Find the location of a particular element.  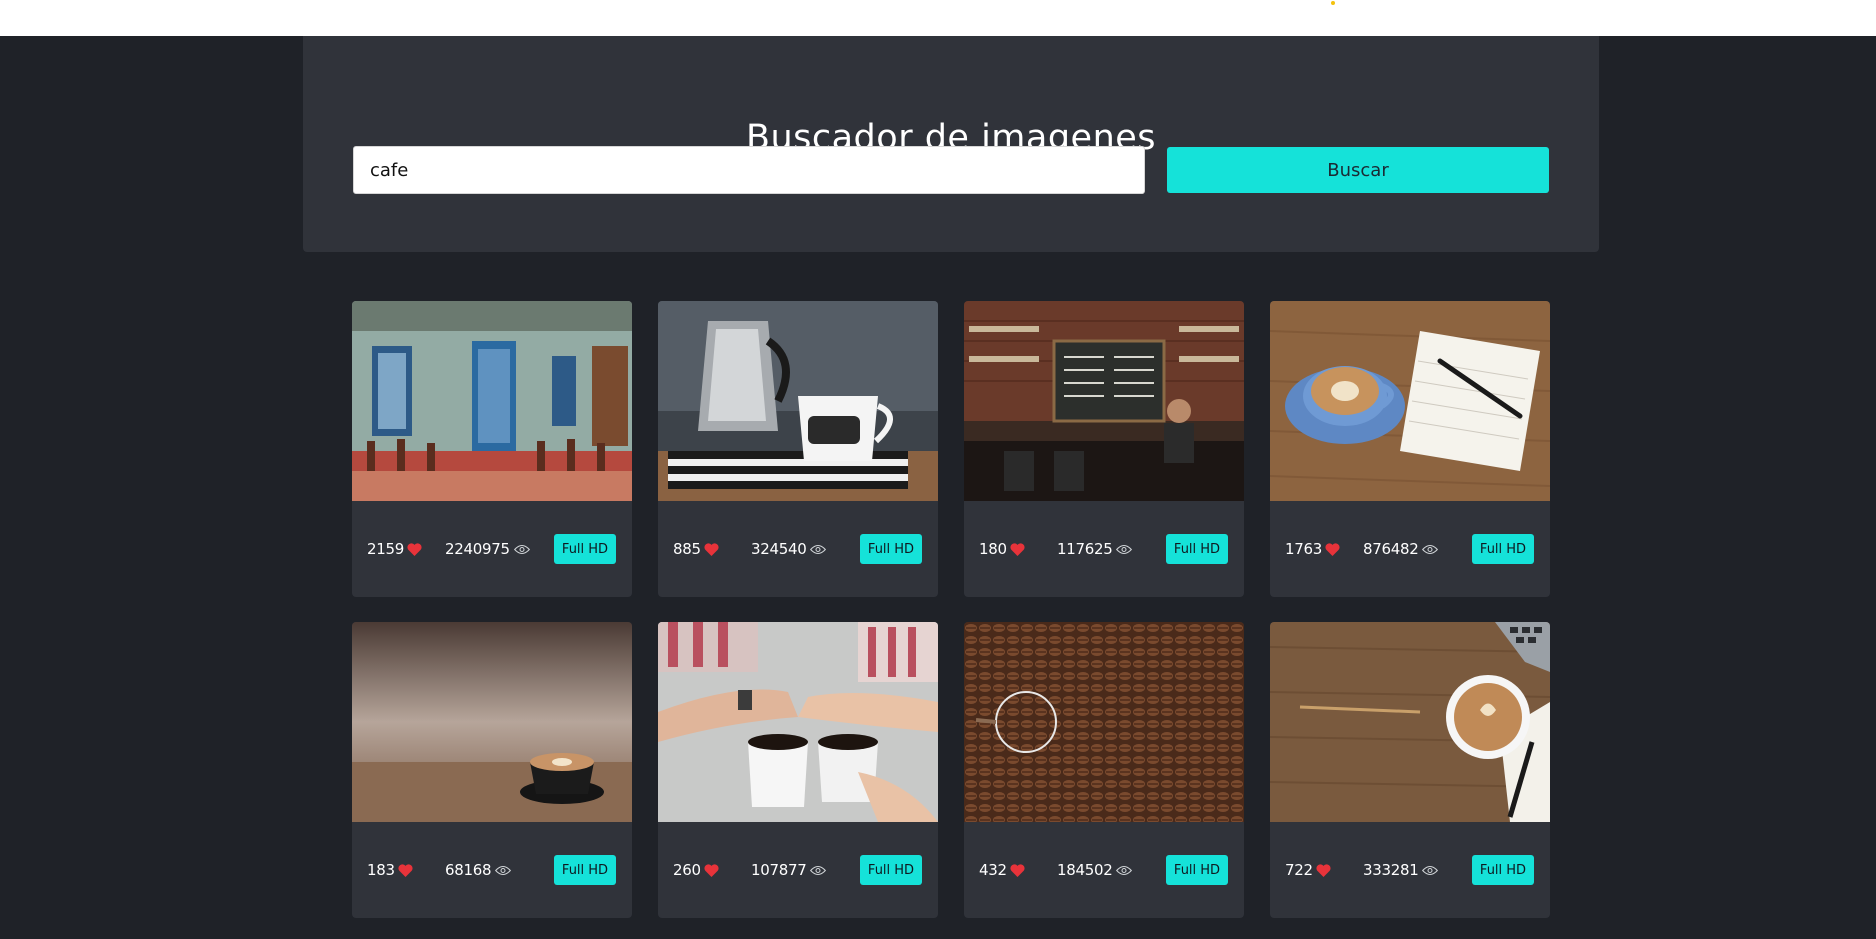

views: 333281 is located at coordinates (1417, 870).